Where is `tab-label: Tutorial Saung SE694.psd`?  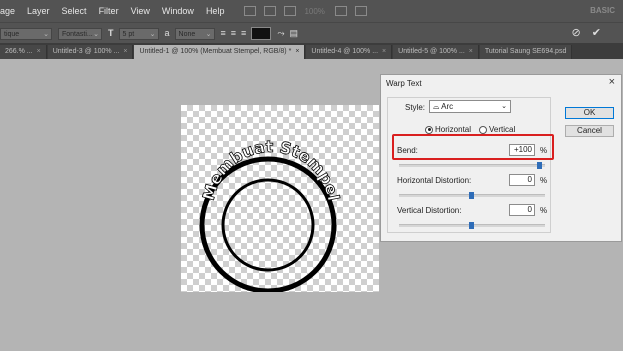
tab-label: Tutorial Saung SE694.psd is located at coordinates (525, 51).